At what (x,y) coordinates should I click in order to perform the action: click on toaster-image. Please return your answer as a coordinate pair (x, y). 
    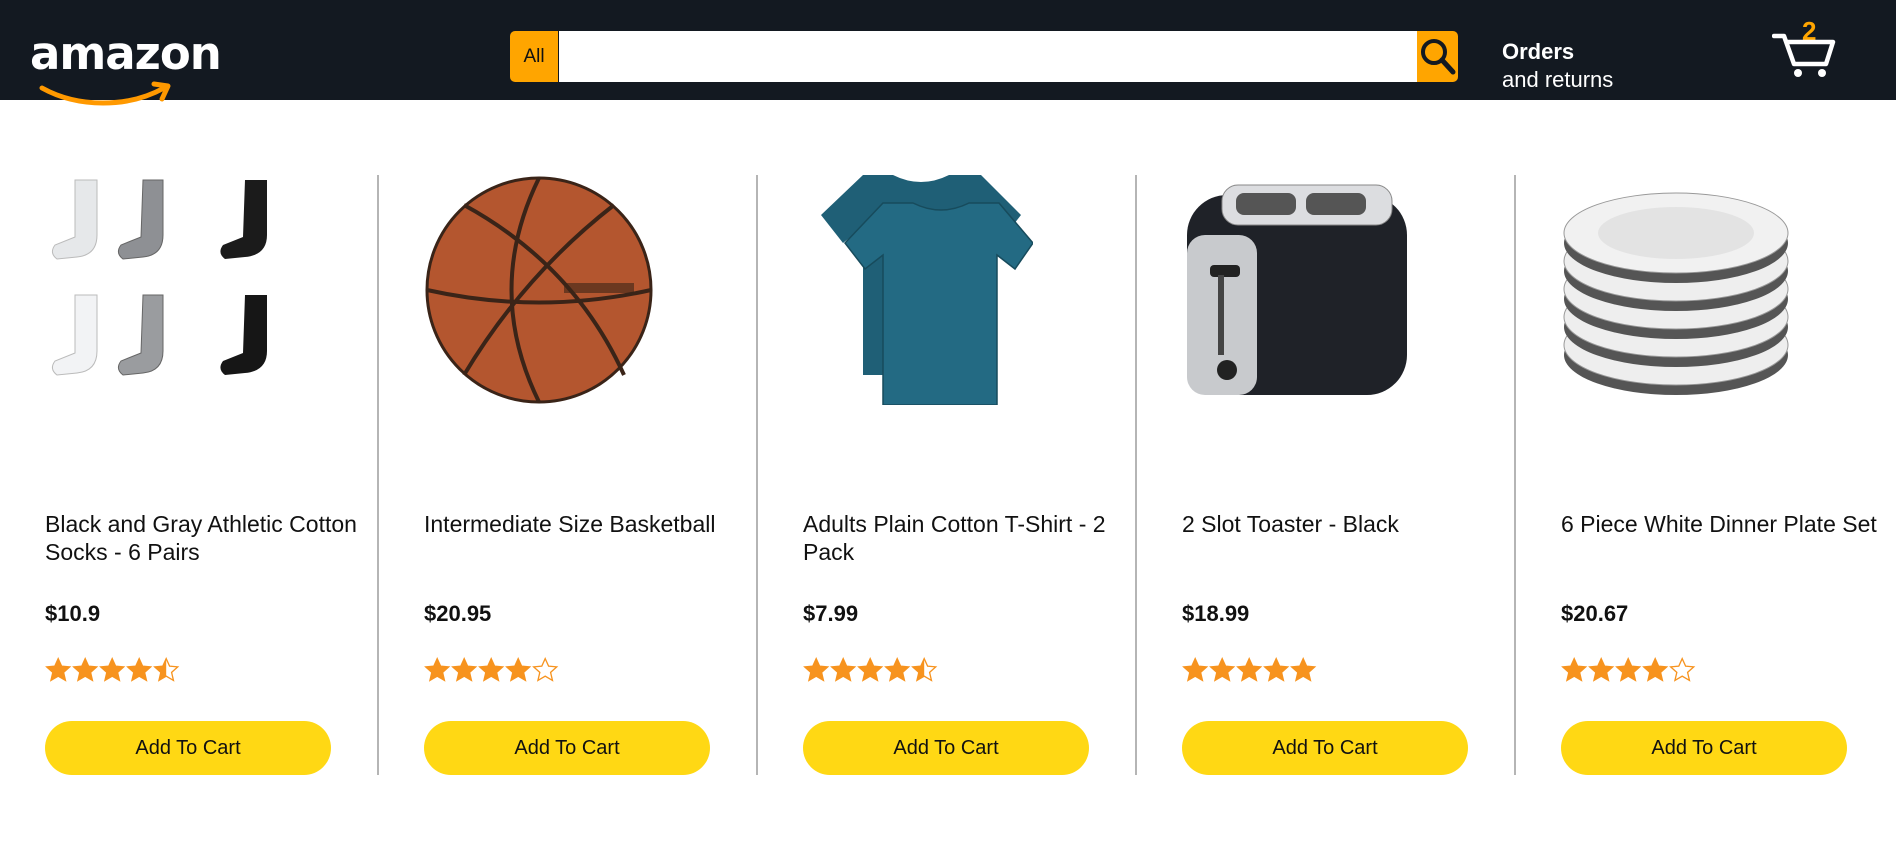
    Looking at the image, I should click on (1297, 289).